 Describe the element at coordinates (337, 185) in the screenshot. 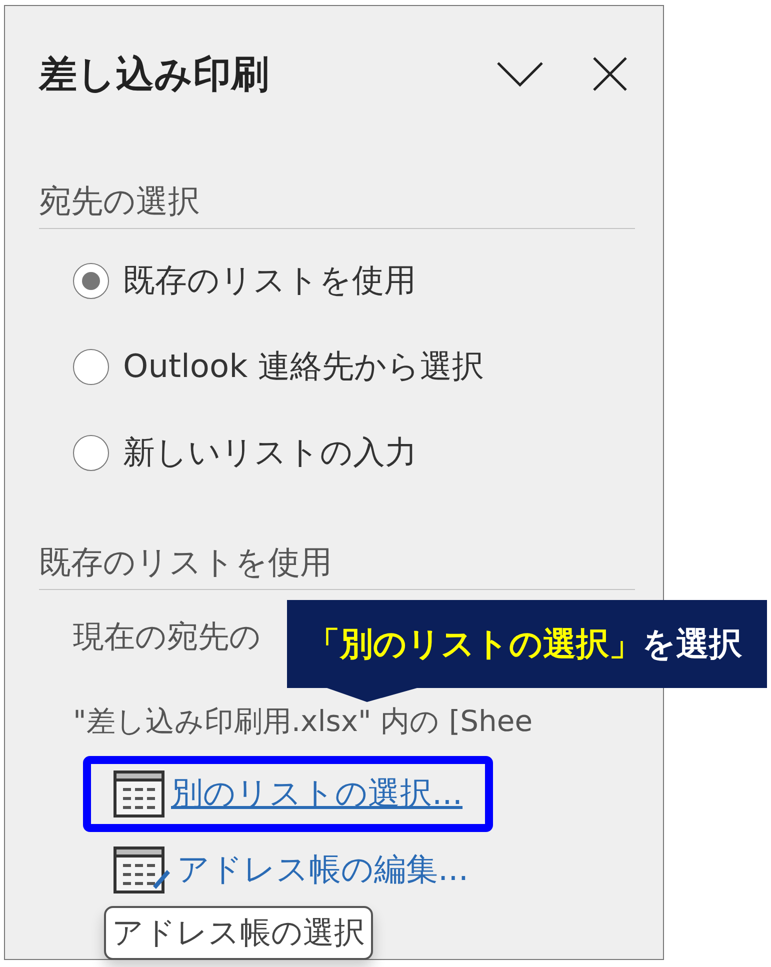

I see `section-heading: 宛先の選択` at that location.